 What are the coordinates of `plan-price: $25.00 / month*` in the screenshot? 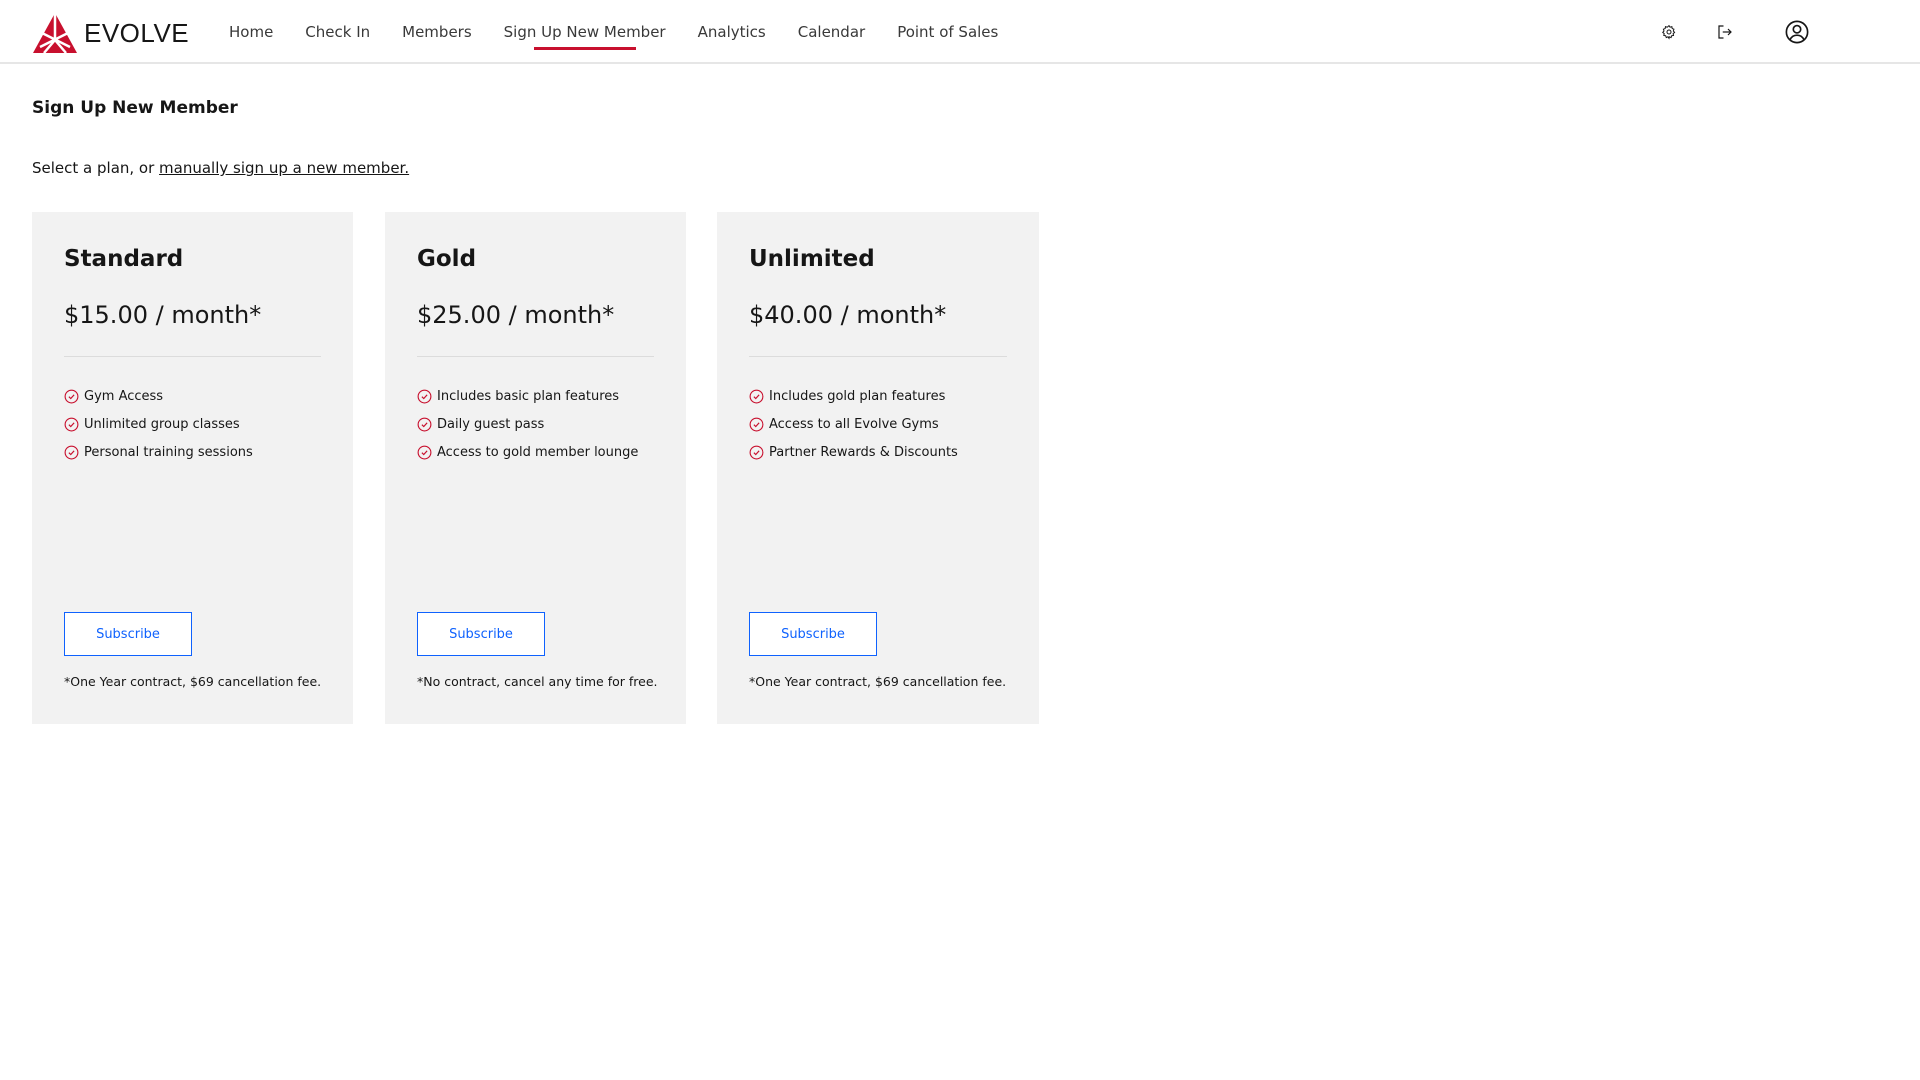 It's located at (516, 315).